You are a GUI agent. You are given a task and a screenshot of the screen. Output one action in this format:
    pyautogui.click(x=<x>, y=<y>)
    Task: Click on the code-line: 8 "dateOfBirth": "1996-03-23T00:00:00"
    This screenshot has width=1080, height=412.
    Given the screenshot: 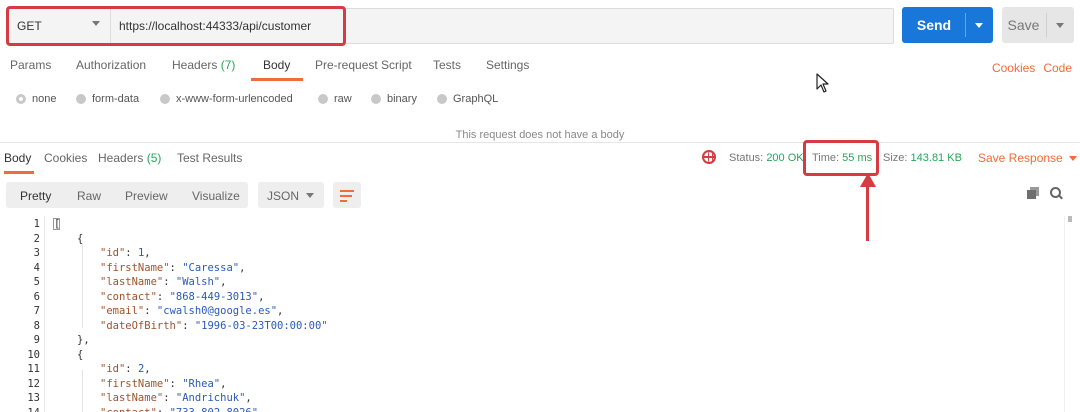 What is the action you would take?
    pyautogui.click(x=500, y=327)
    